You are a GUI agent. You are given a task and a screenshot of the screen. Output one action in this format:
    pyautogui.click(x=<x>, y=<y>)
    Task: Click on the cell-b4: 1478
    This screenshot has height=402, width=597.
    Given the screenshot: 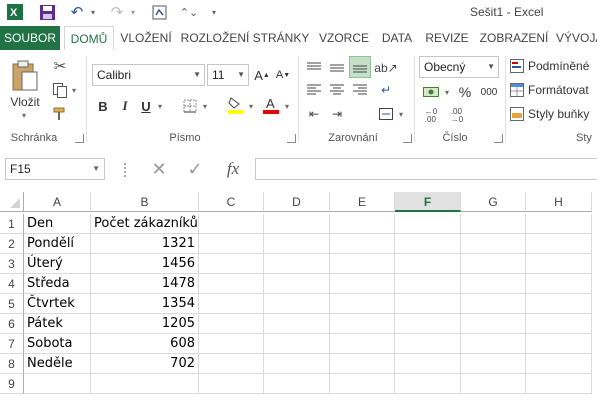 What is the action you would take?
    pyautogui.click(x=145, y=284)
    